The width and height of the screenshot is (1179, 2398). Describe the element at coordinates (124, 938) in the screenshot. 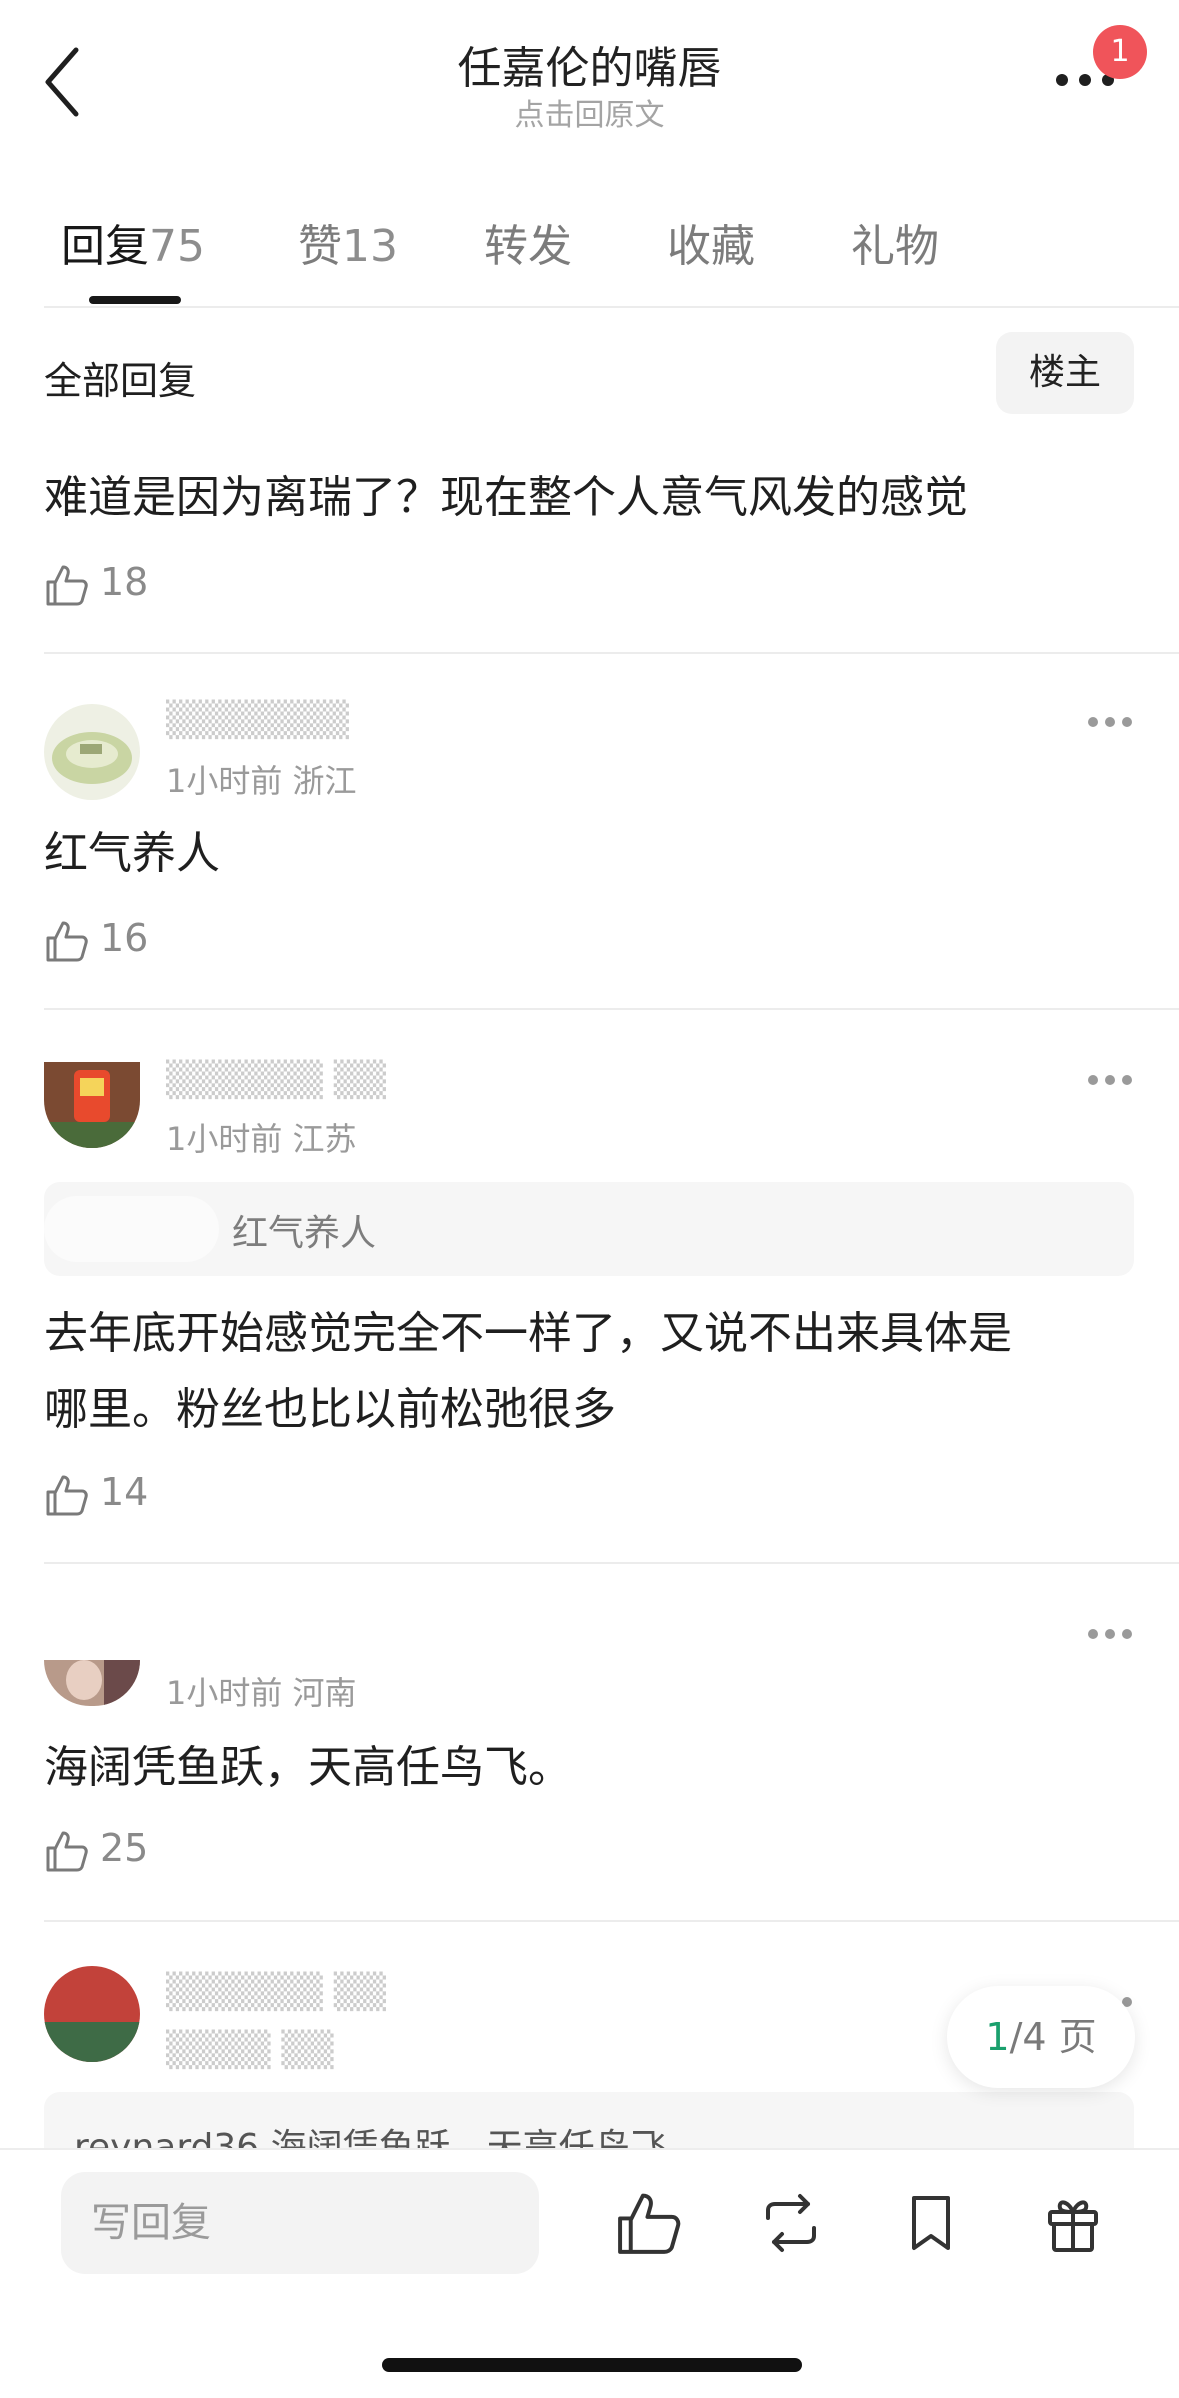

I see `like-count: 16` at that location.